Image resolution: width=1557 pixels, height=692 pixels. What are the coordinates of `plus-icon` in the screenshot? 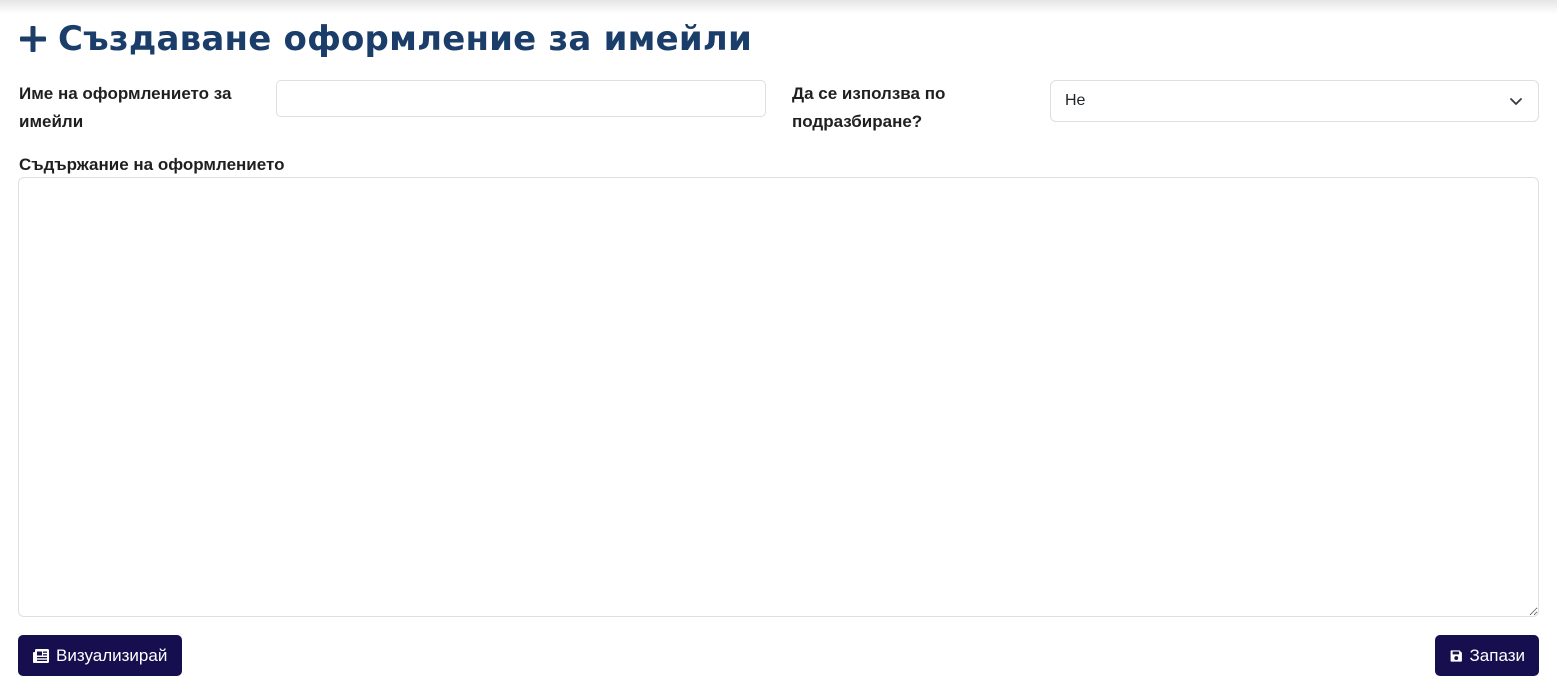 It's located at (33, 39).